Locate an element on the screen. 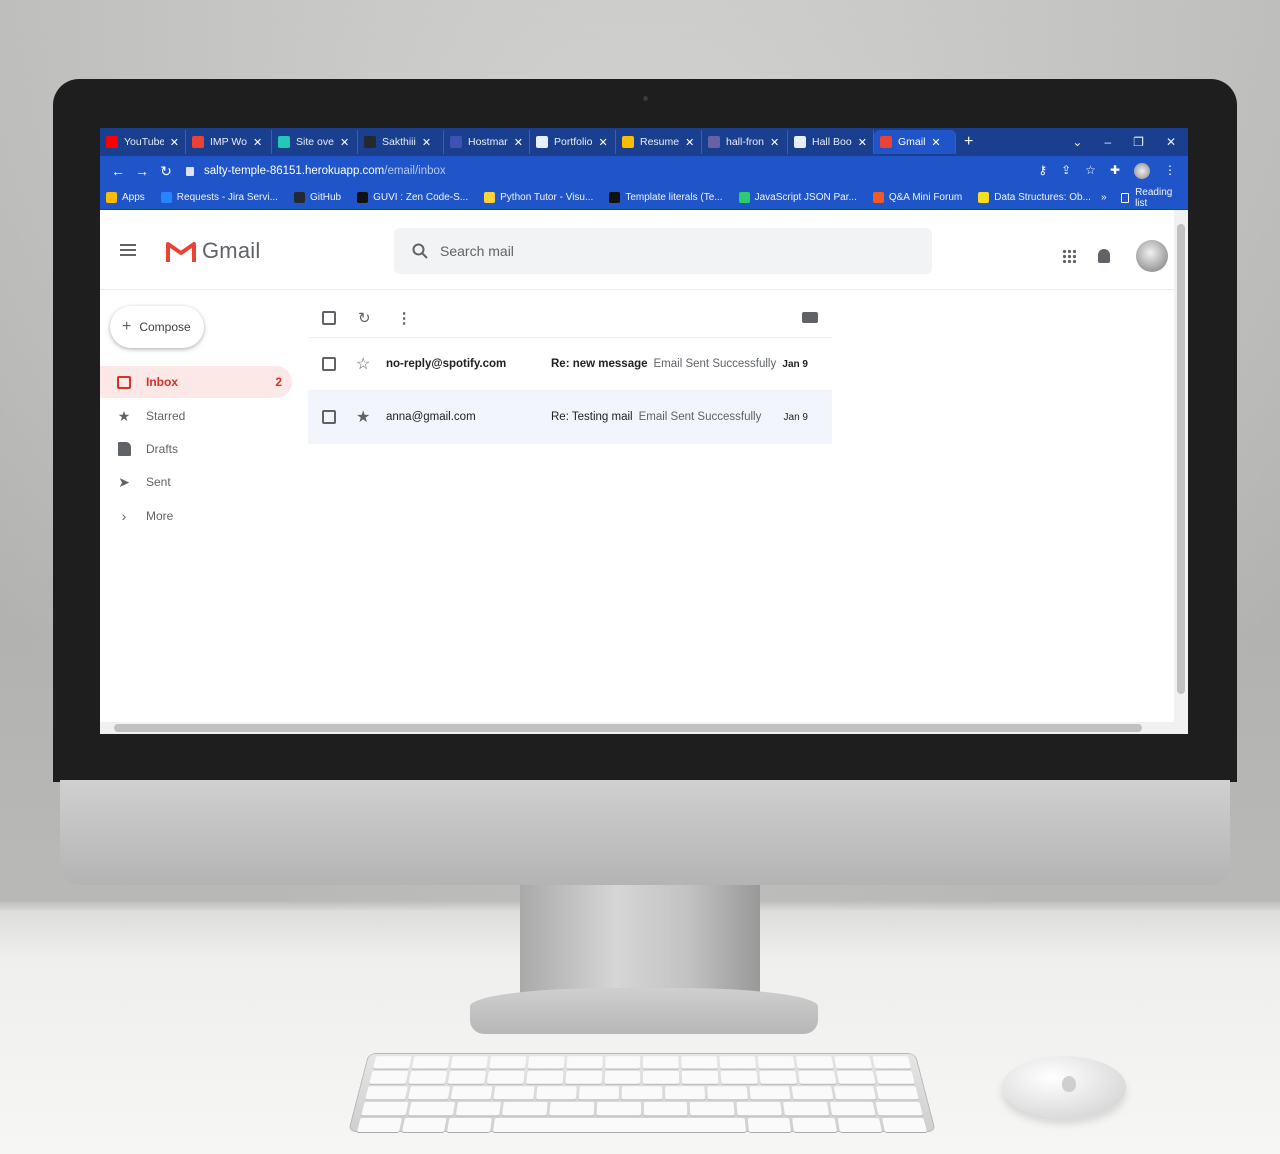 The image size is (1280, 1154). tab-label: hall-fron is located at coordinates (745, 142).